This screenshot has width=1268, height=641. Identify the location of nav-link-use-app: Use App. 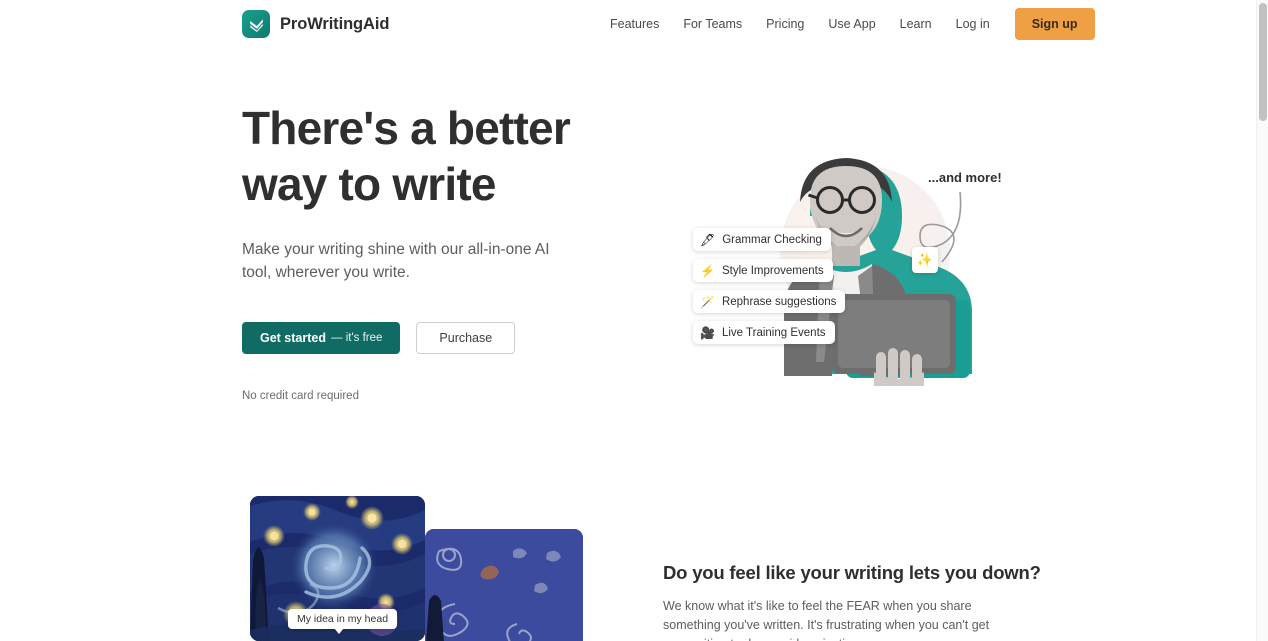
(851, 24).